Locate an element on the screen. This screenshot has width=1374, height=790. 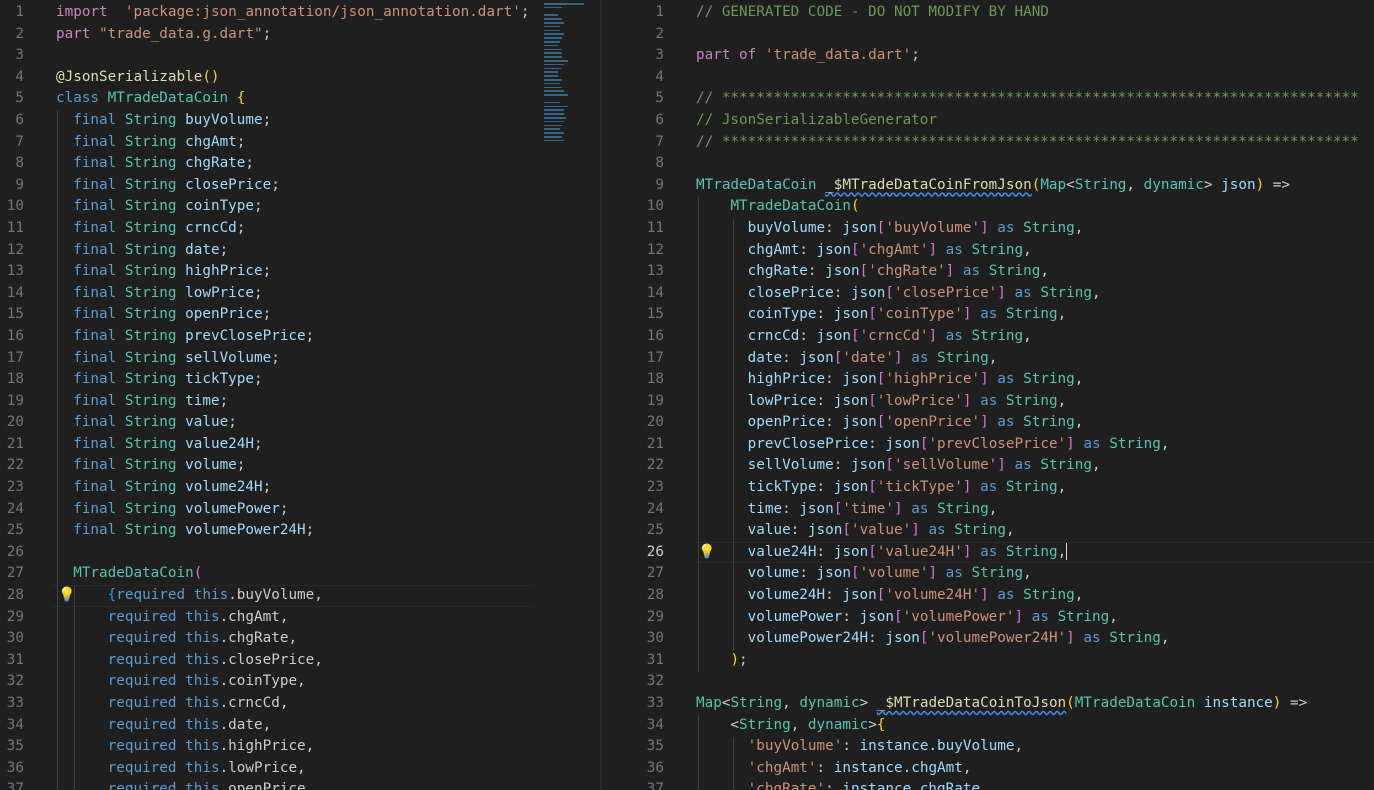
code-line: 33 required this.crncCd, is located at coordinates (300, 704).